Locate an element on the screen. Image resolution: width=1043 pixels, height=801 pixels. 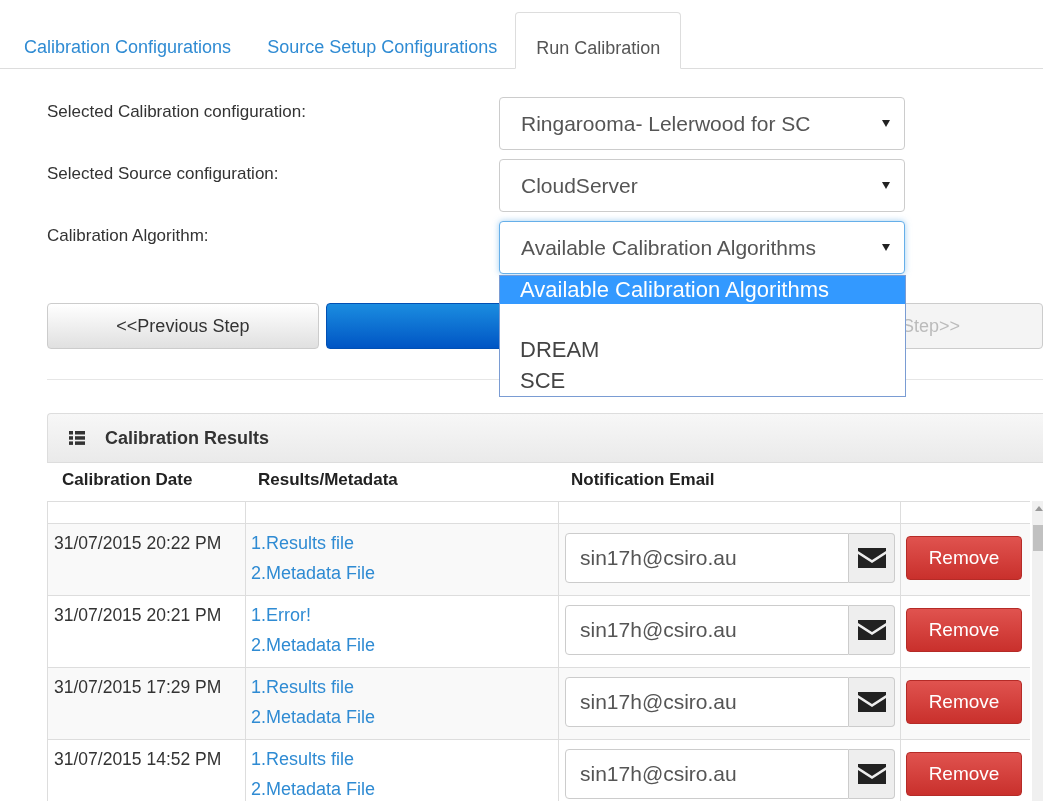
select-field: CloudServer is located at coordinates (702, 185).